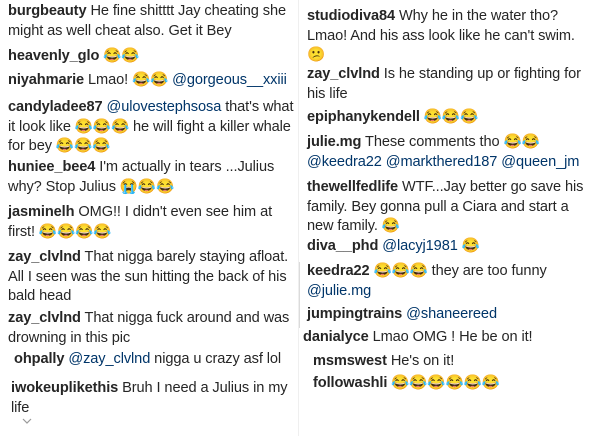  Describe the element at coordinates (151, 57) in the screenshot. I see `comment-item: heavenly_glo 😂😂` at that location.